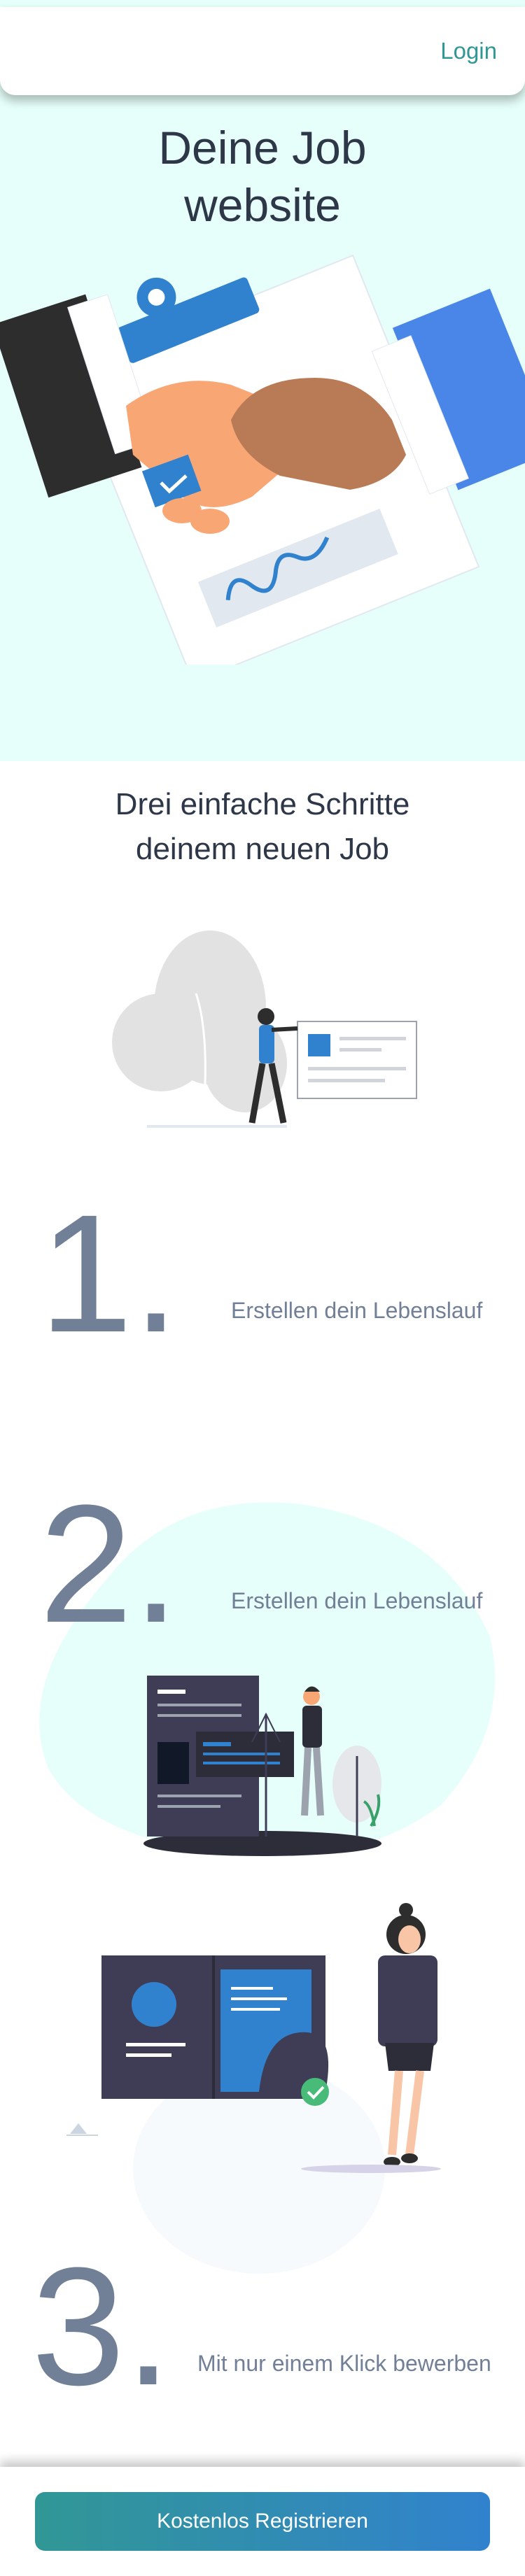 The height and width of the screenshot is (2576, 525). I want to click on resume-illustration, so click(264, 1029).